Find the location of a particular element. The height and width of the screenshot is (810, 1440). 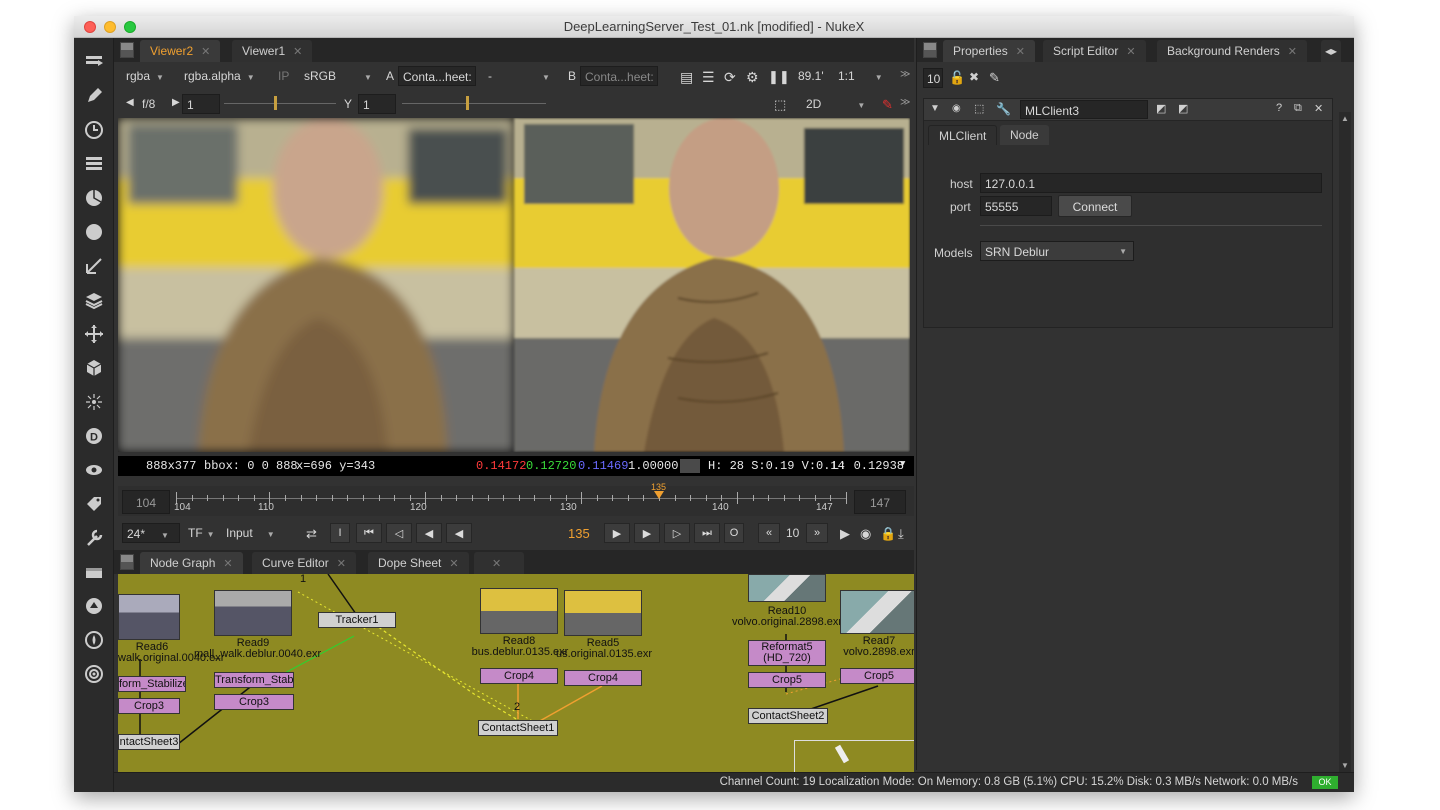

toolsets-icon is located at coordinates (94, 538).